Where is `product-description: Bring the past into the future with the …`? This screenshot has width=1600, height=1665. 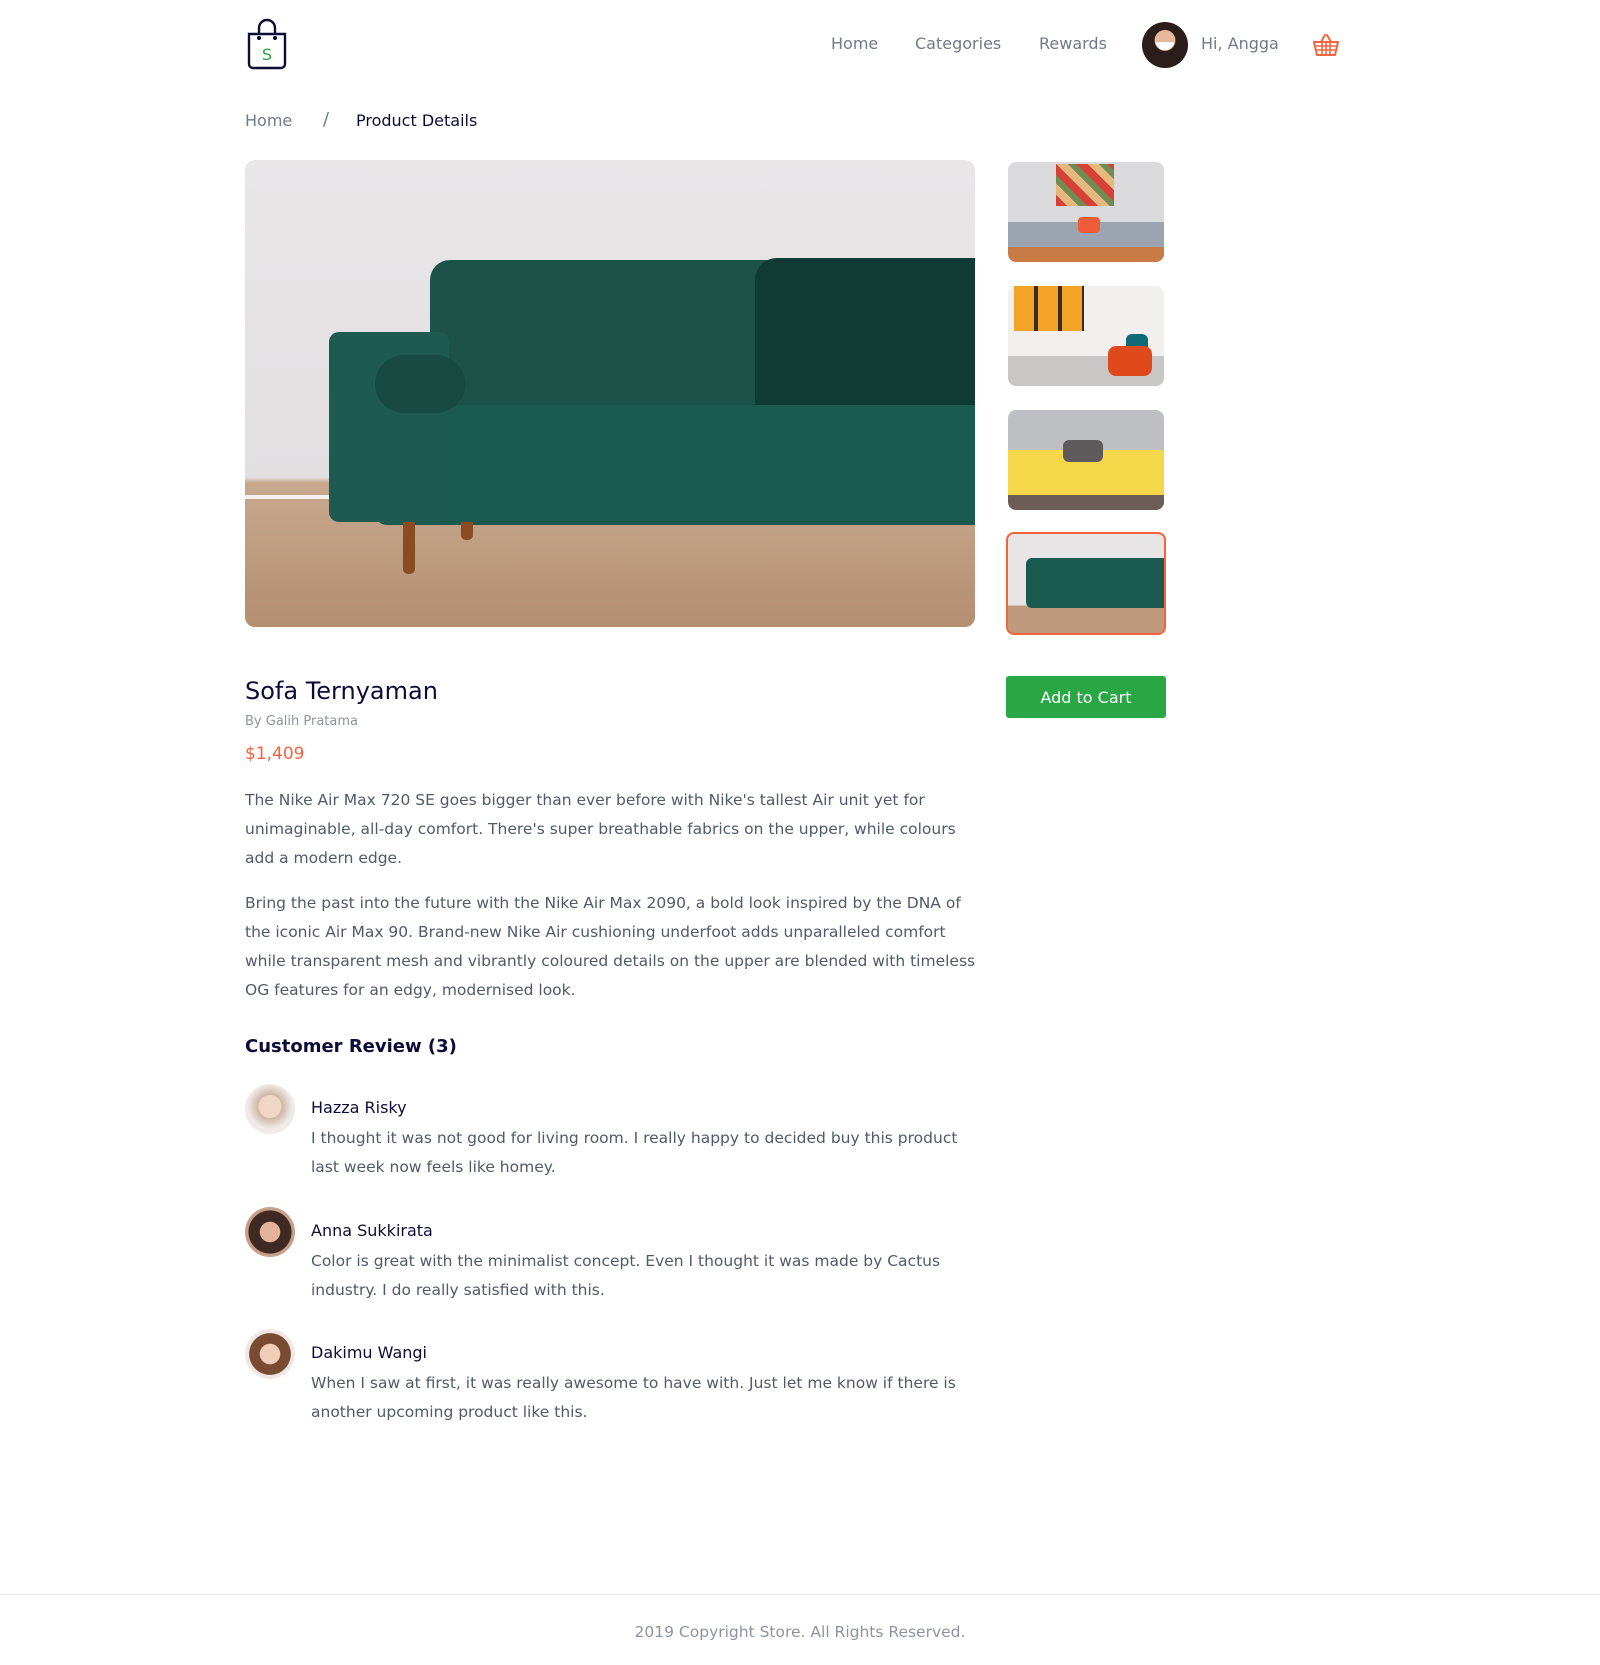 product-description: Bring the past into the future with the … is located at coordinates (610, 946).